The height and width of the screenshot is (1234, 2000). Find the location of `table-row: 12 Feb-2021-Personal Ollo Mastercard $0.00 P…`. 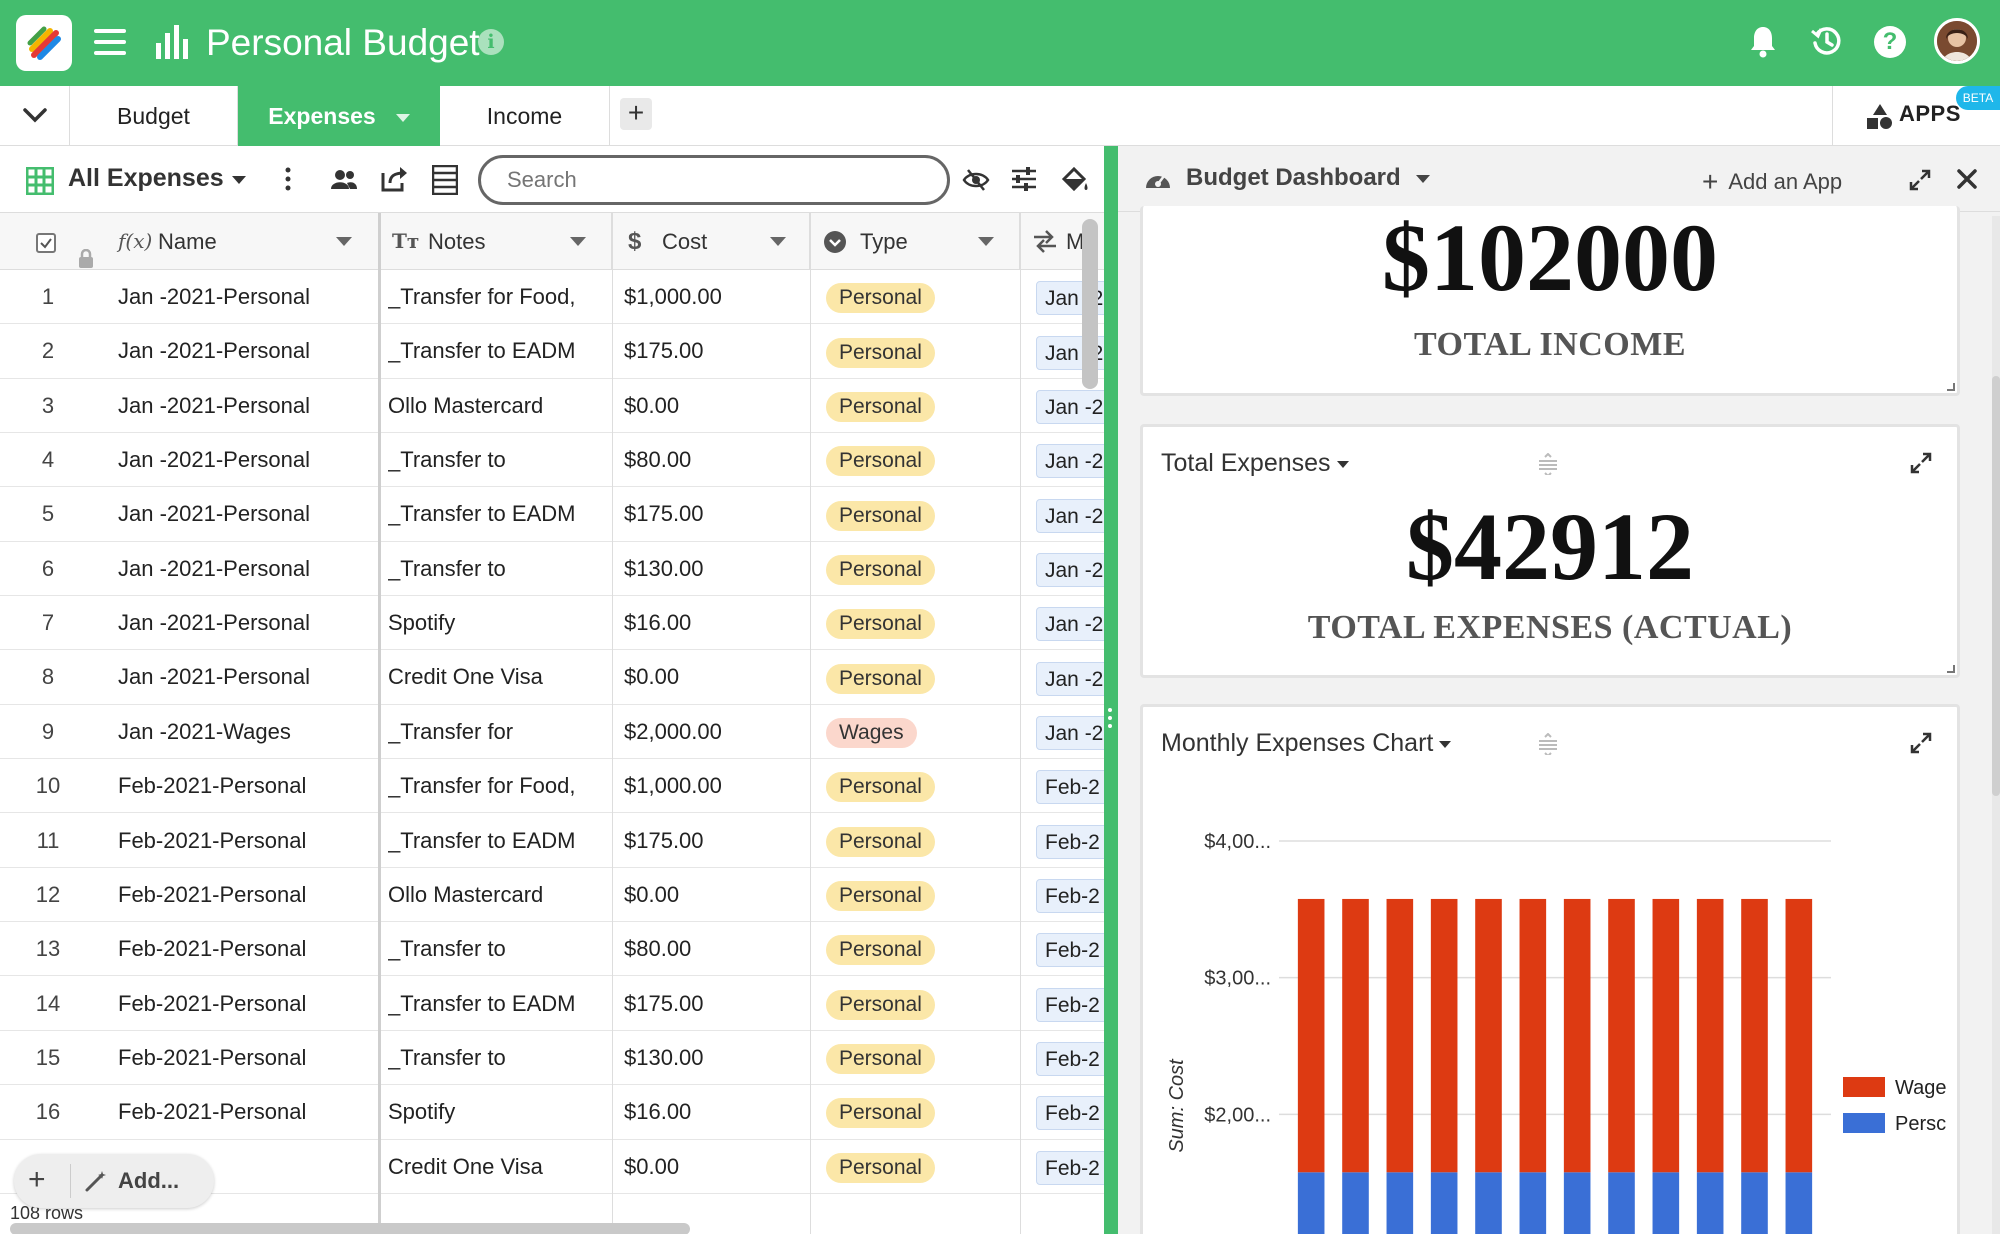

table-row: 12 Feb-2021-Personal Ollo Mastercard $0.00 P… is located at coordinates (552, 895).